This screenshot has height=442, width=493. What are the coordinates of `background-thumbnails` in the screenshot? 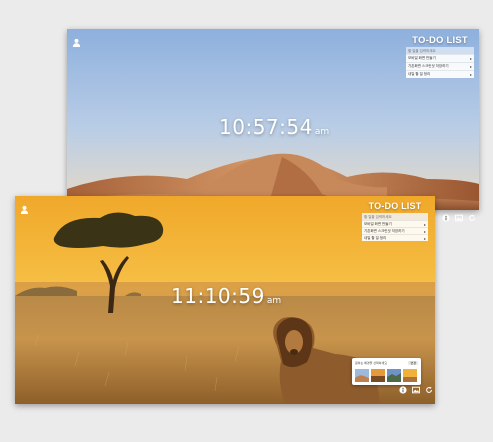 It's located at (386, 375).